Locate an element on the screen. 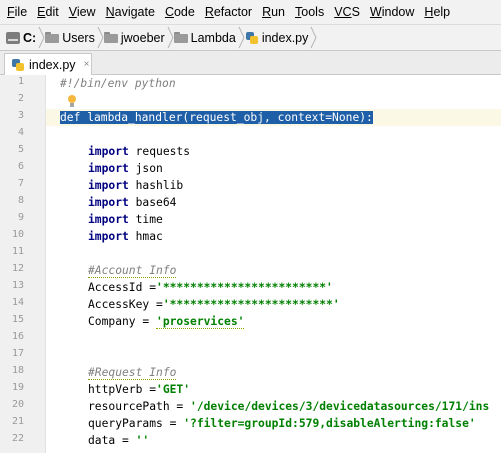 The height and width of the screenshot is (453, 501). lightbulb-icon is located at coordinates (72, 102).